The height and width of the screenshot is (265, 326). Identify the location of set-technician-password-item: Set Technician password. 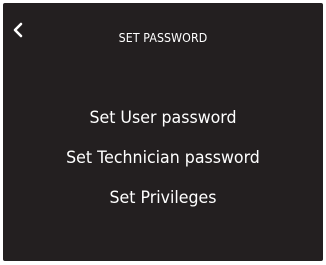
(163, 158).